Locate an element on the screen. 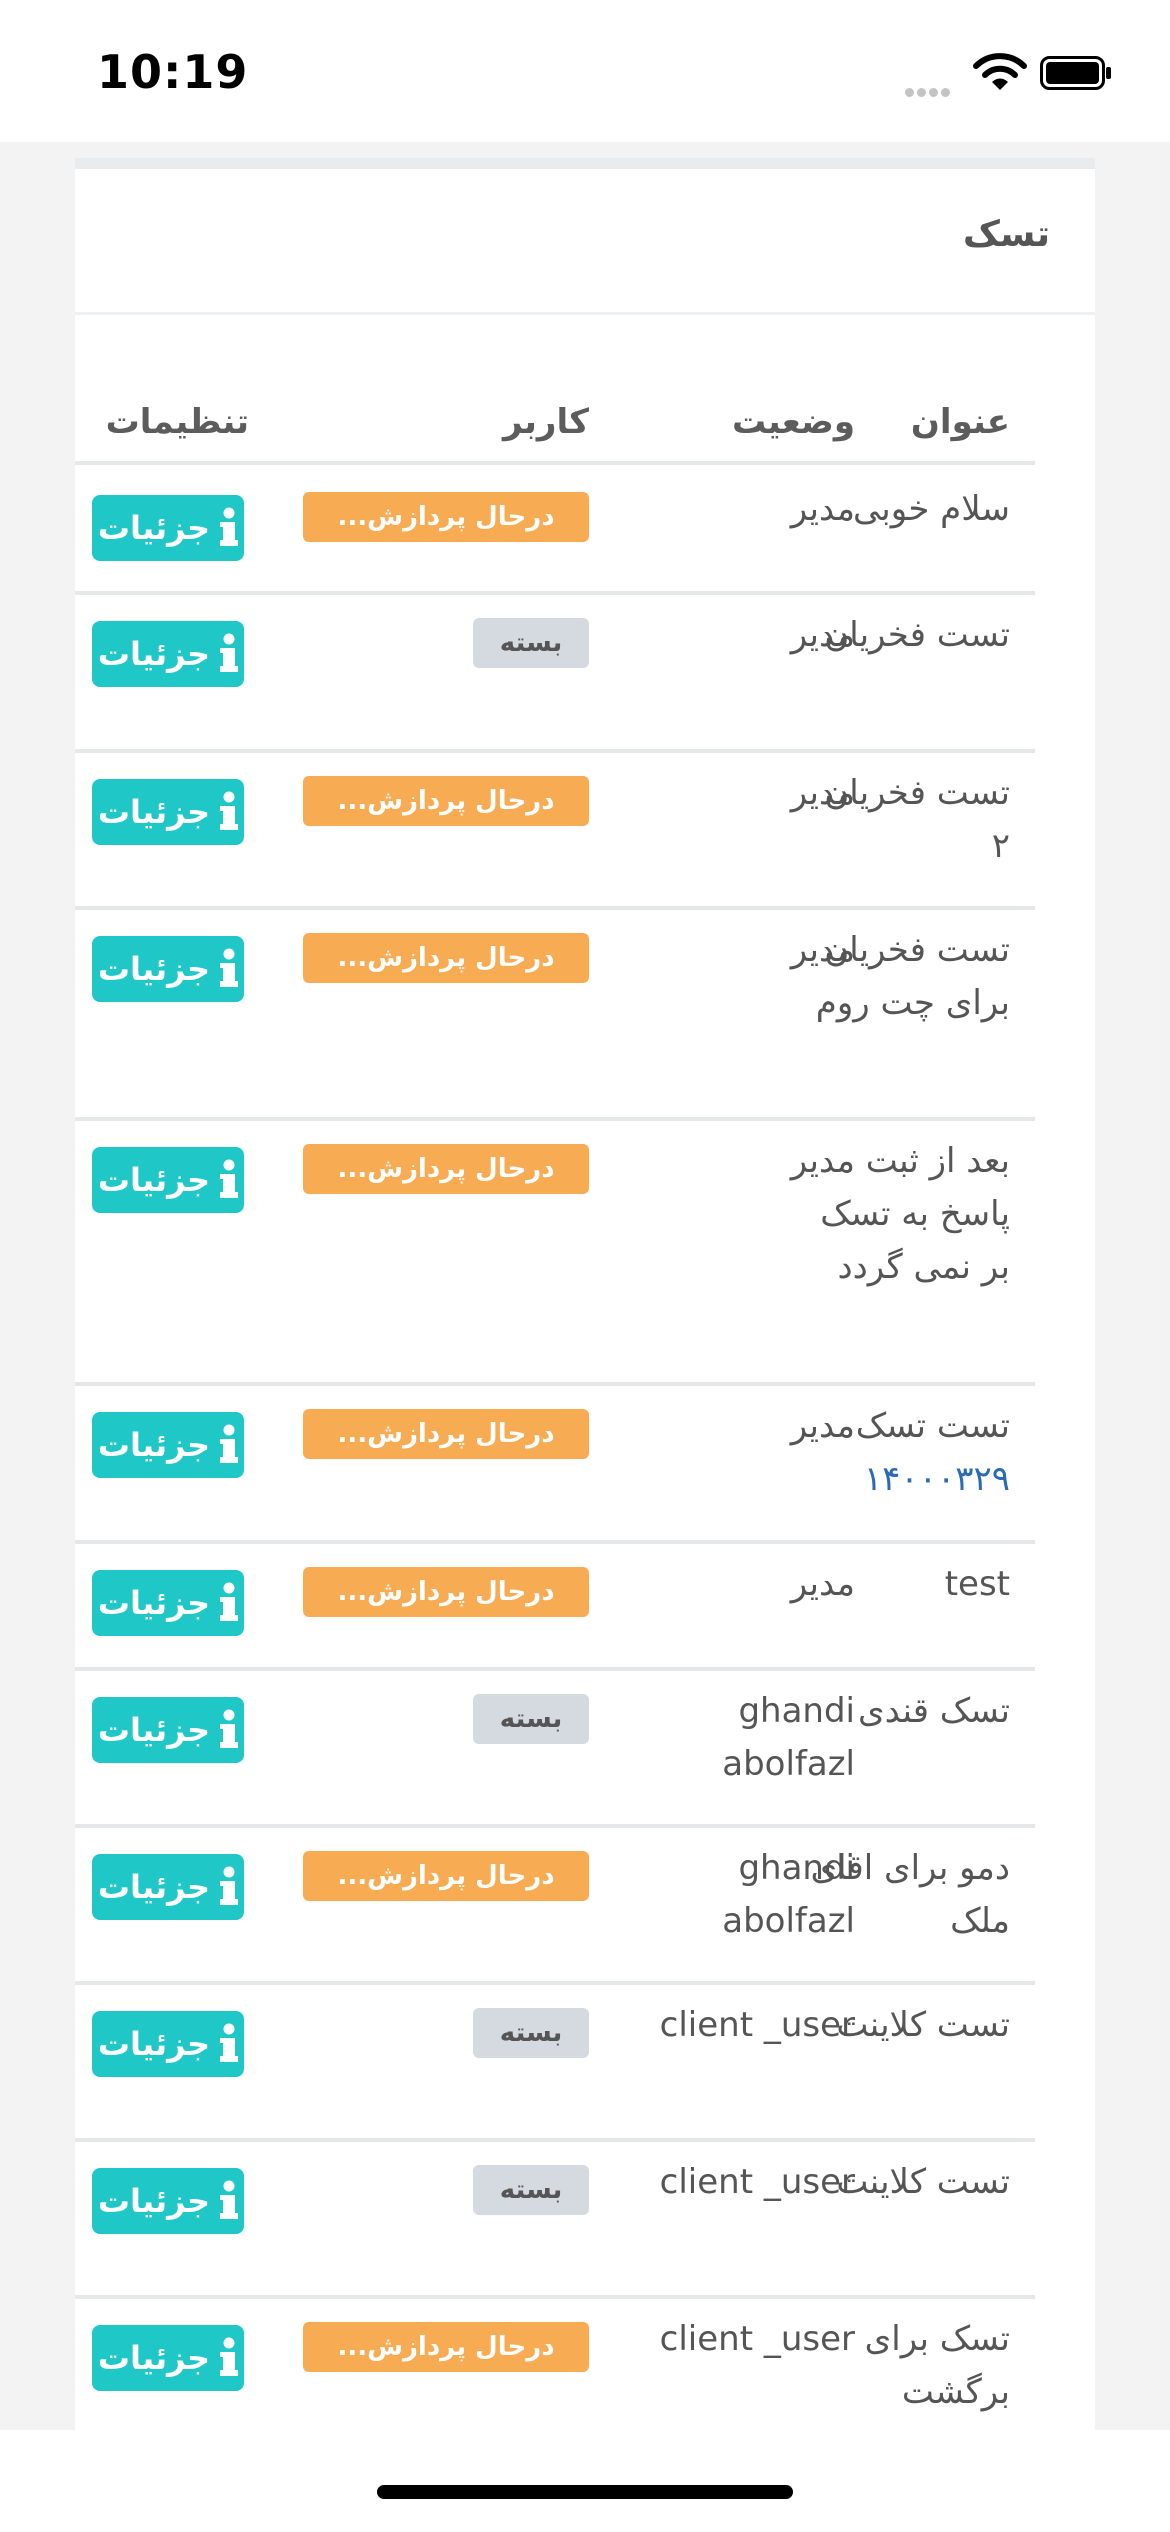 The width and height of the screenshot is (1170, 2532). card-title: تسک is located at coordinates (1006, 234).